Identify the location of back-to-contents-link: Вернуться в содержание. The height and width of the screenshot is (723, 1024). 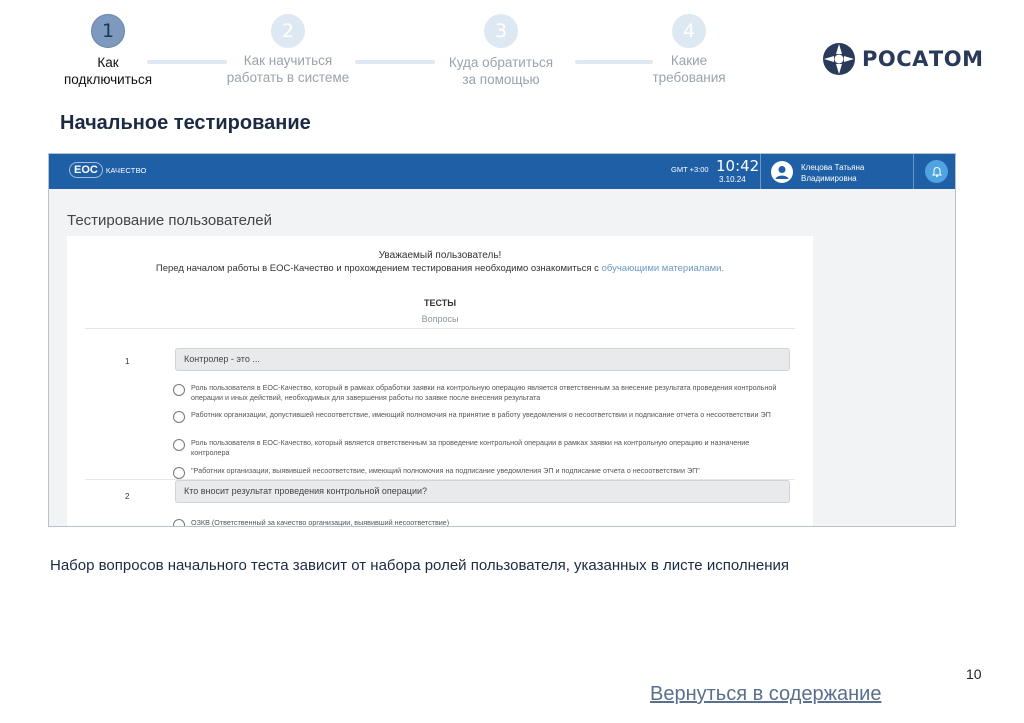
(765, 694).